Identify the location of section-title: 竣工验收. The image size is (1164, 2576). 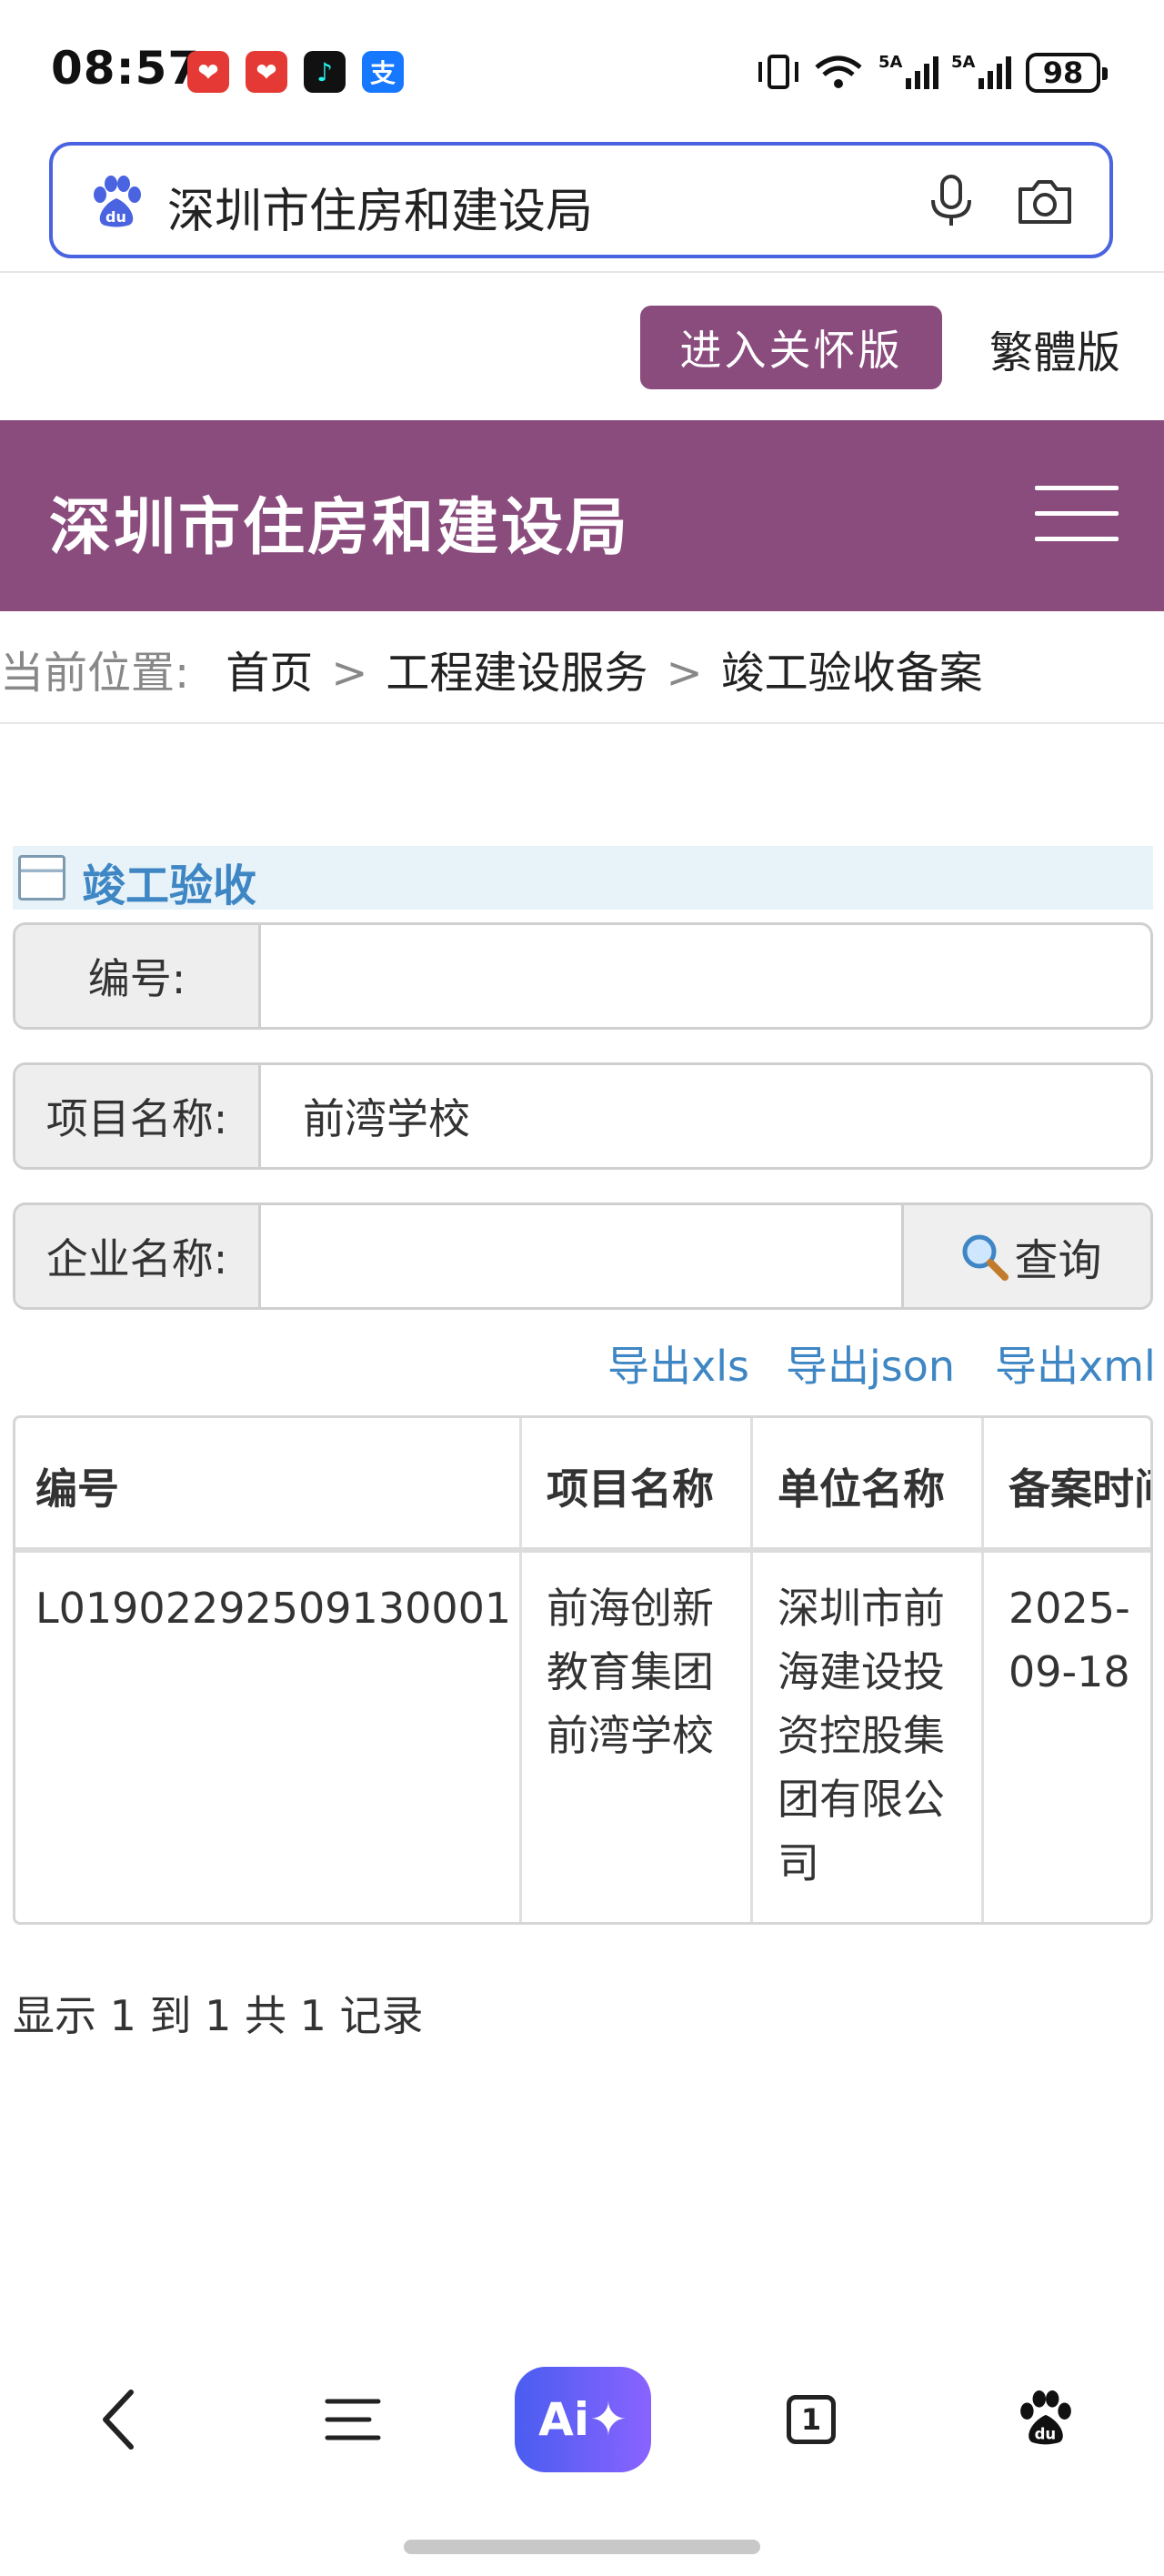
(170, 885).